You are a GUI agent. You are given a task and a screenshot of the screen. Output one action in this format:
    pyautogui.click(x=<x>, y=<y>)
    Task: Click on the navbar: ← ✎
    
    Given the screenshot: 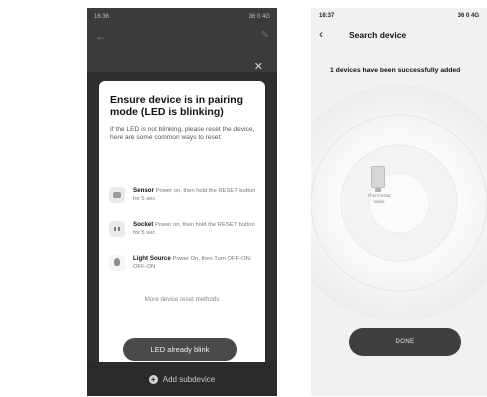 What is the action you would take?
    pyautogui.click(x=182, y=37)
    